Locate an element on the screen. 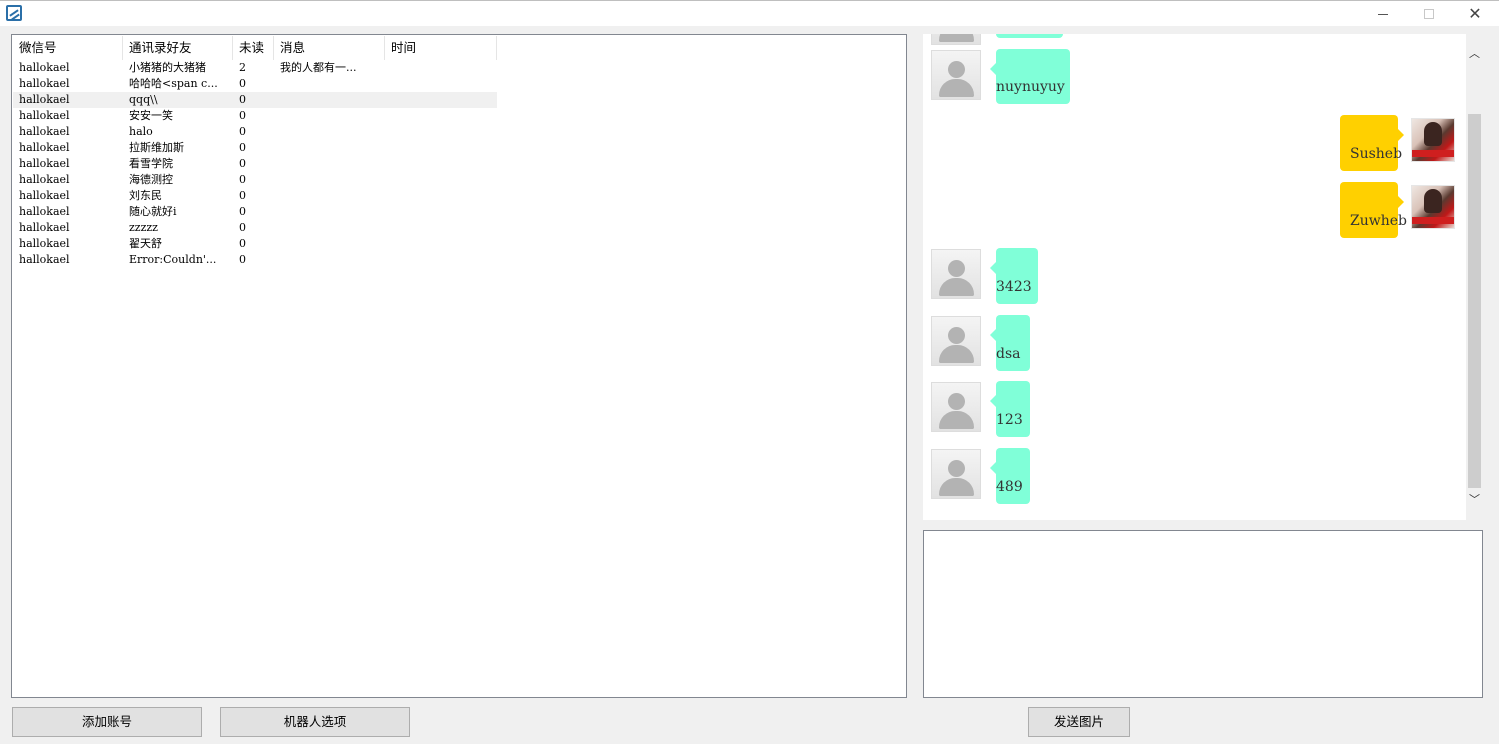 This screenshot has width=1499, height=744. maximize-icon is located at coordinates (1429, 14).